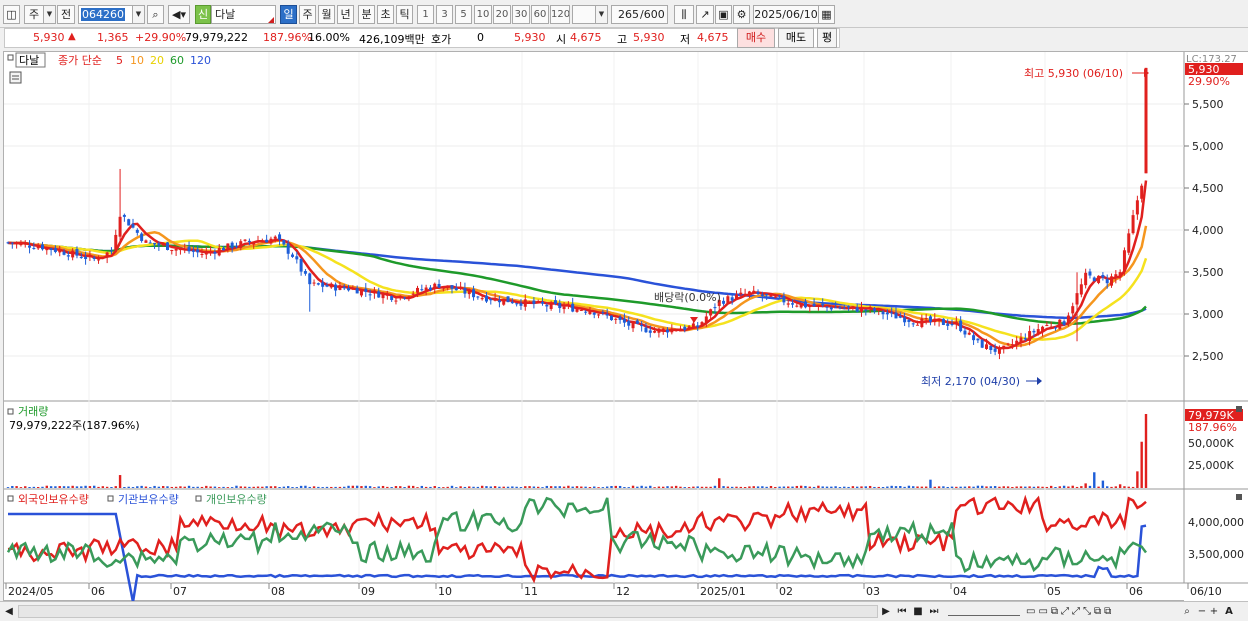 Image resolution: width=1248 pixels, height=621 pixels. I want to click on scroll-left-icon: ◀, so click(9, 611).